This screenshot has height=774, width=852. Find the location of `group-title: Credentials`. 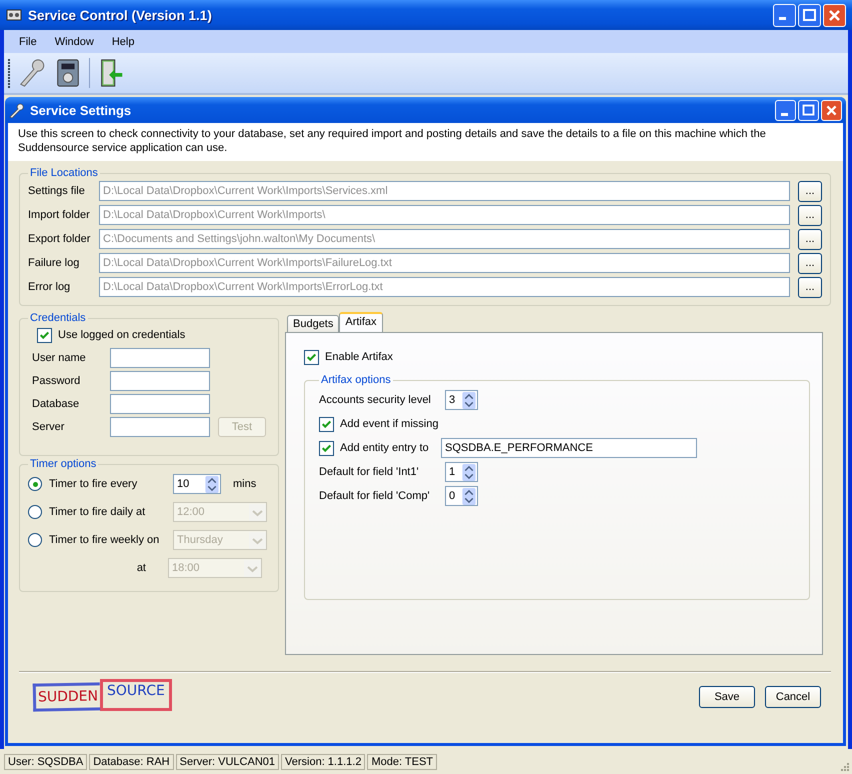

group-title: Credentials is located at coordinates (58, 318).